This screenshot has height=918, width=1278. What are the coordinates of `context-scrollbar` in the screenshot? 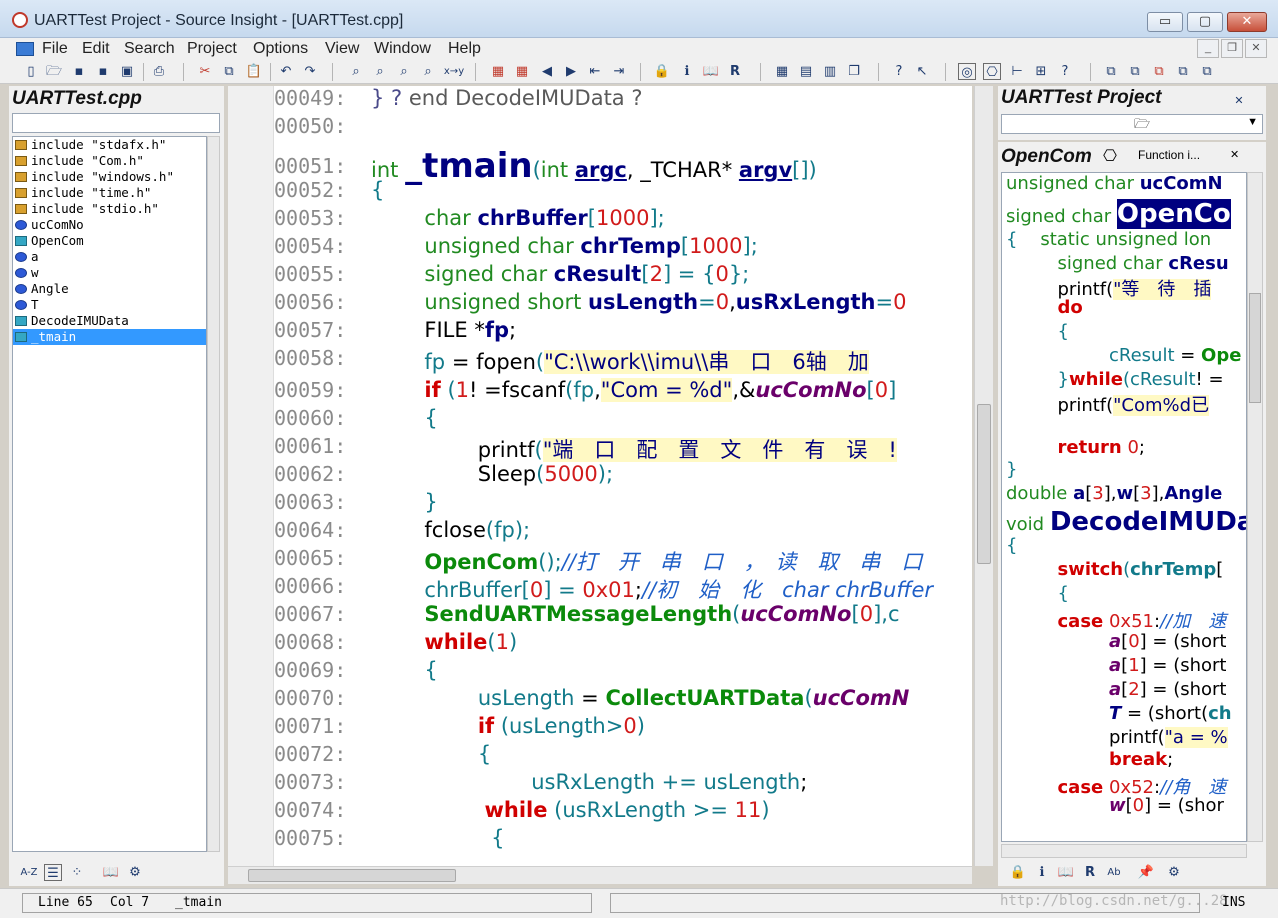 It's located at (1255, 507).